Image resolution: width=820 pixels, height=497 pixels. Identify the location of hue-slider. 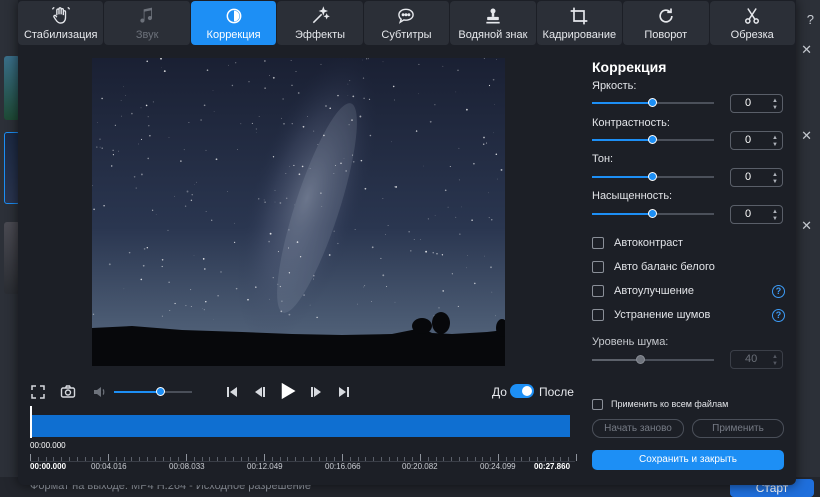
(653, 176).